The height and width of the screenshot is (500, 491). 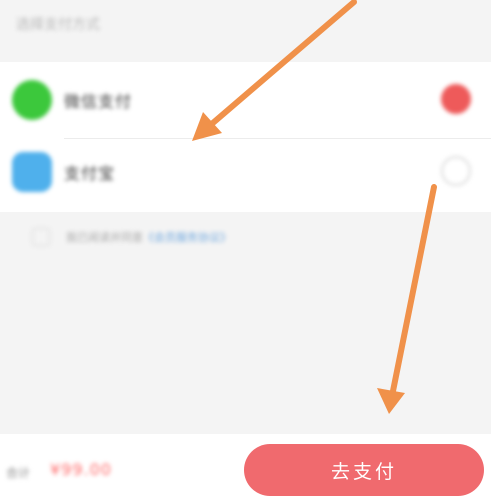 What do you see at coordinates (104, 237) in the screenshot?
I see `agreement-prefix: 我已阅读并同意` at bounding box center [104, 237].